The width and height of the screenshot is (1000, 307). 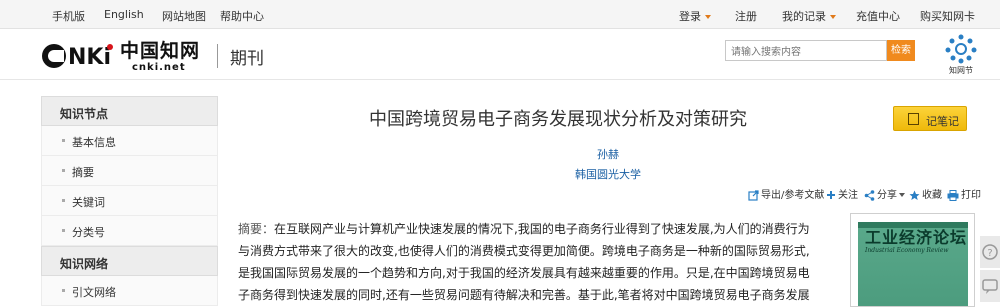 I want to click on english-link: English, so click(x=124, y=14).